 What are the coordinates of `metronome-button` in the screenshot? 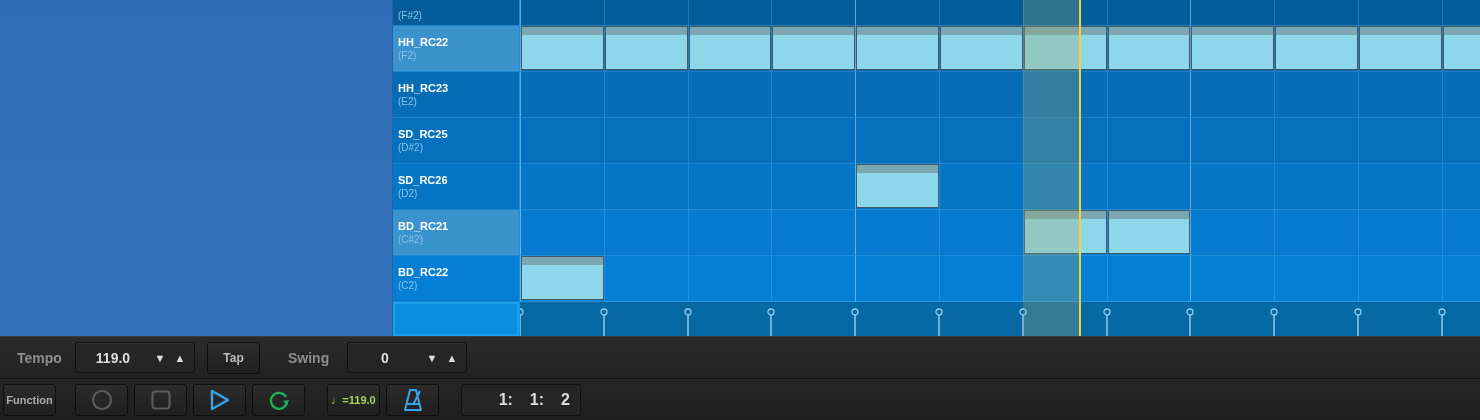 It's located at (412, 399).